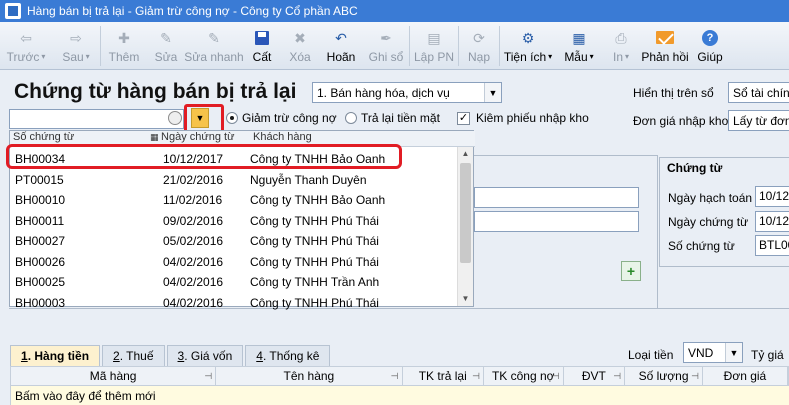 The height and width of the screenshot is (405, 789). I want to click on them-button: ✚ Thêm, so click(124, 46).